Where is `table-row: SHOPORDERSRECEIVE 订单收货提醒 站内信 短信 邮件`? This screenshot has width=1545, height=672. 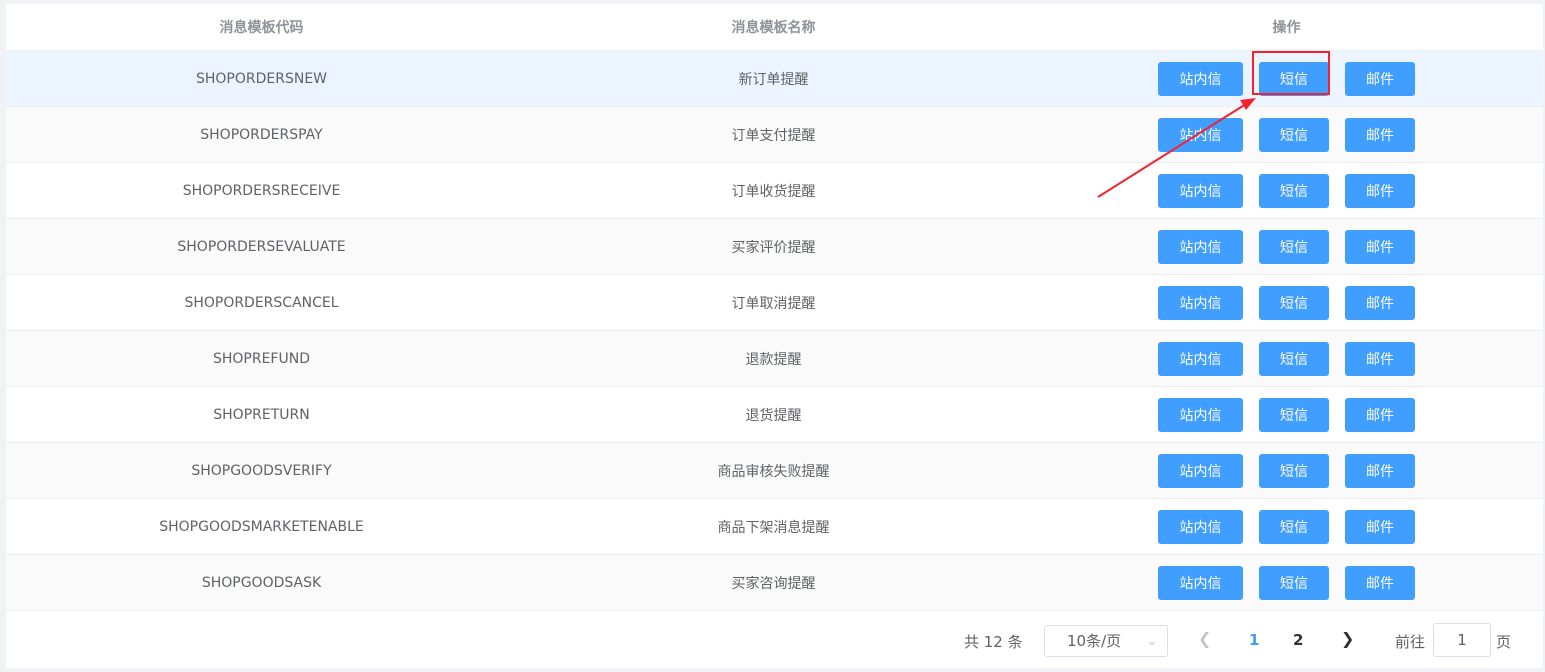
table-row: SHOPORDERSRECEIVE 订单收货提醒 站内信 短信 邮件 is located at coordinates (774, 190).